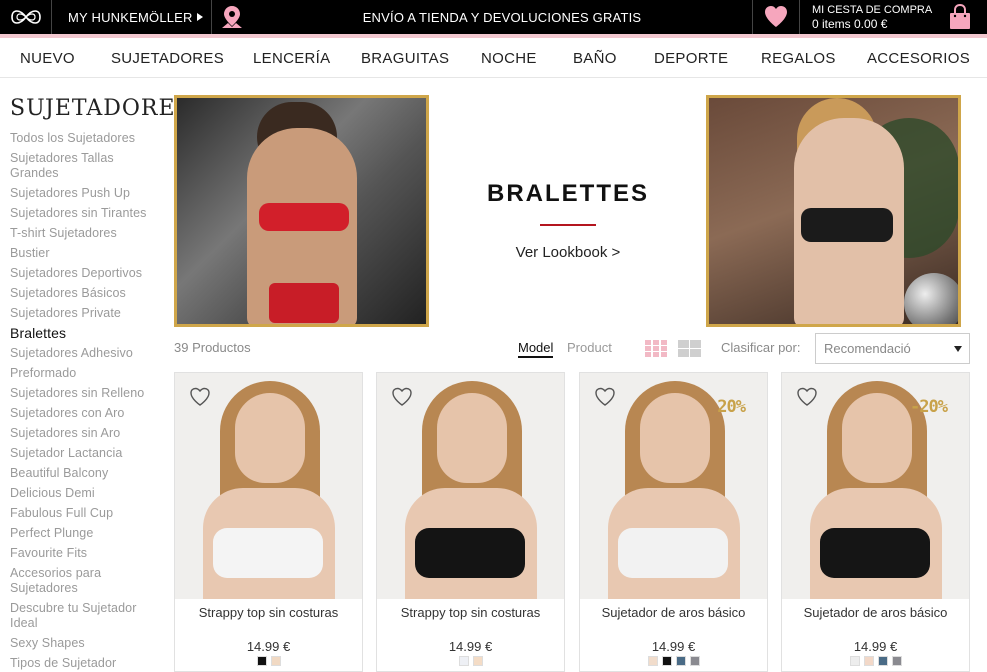 Image resolution: width=987 pixels, height=672 pixels. Describe the element at coordinates (85, 616) in the screenshot. I see `sidebar-item-descubre: Descubre tu Sujetador Ideal` at that location.